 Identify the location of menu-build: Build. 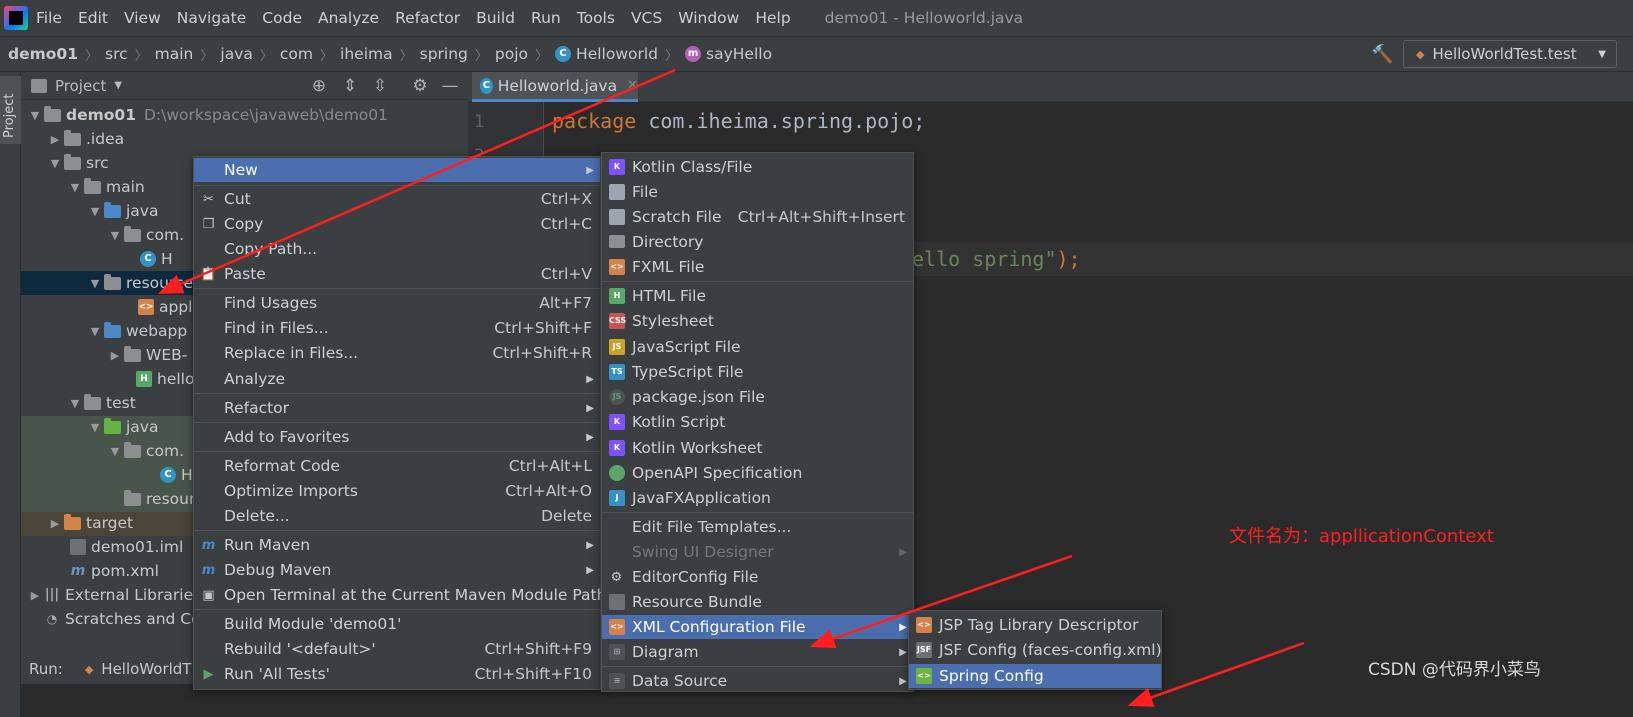
(495, 18).